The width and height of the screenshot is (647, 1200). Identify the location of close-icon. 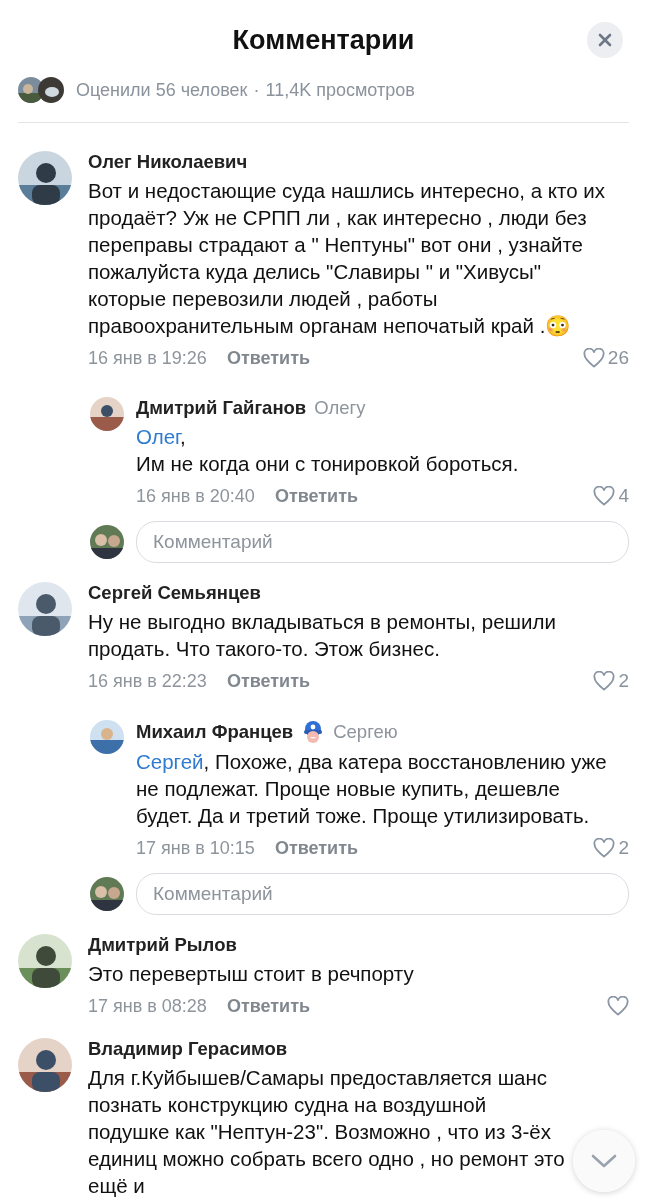
(605, 40).